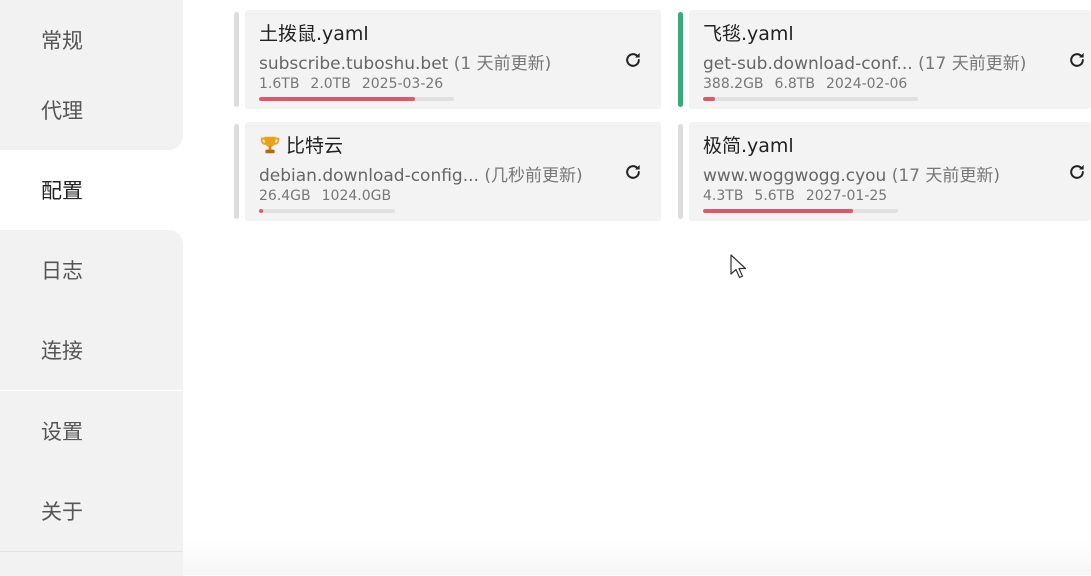  I want to click on sidebar-item-label: 日志, so click(62, 271).